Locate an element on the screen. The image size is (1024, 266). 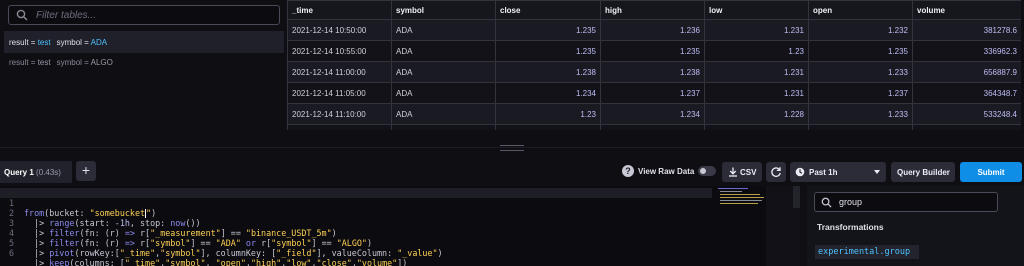
toggle-knob is located at coordinates (703, 171).